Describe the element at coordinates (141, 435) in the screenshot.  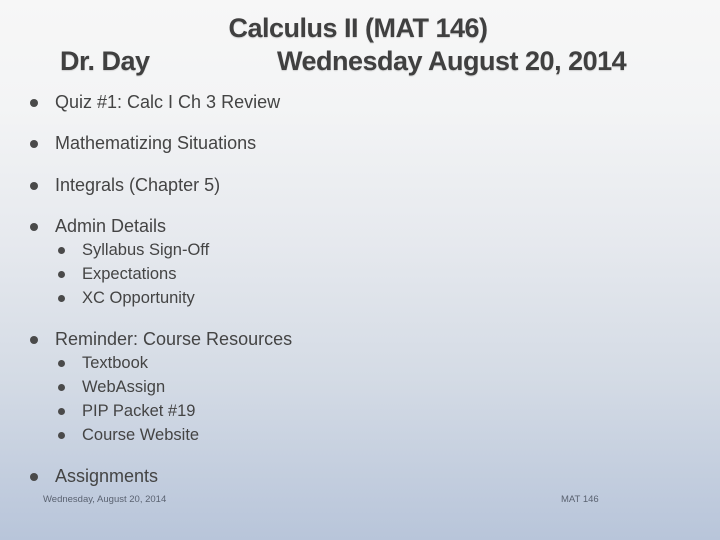
I see `sub-bullet-label: Course Website` at that location.